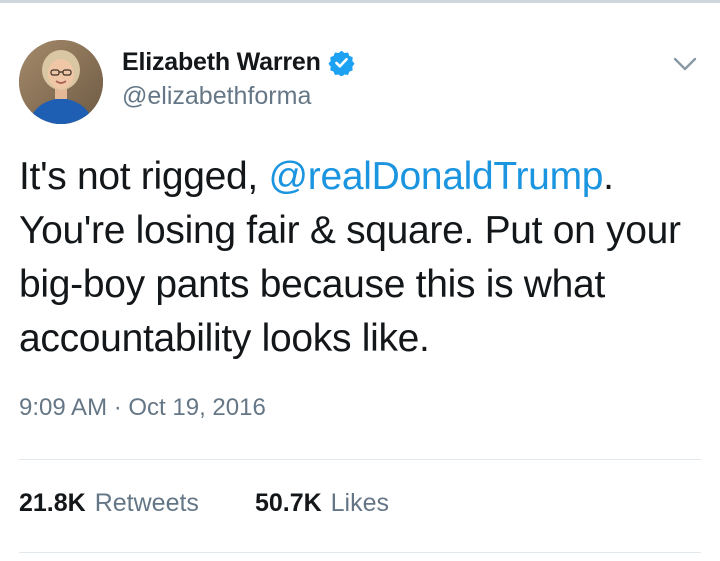  What do you see at coordinates (204, 503) in the screenshot?
I see `tweet-stats: 21.8K Retweets 50.7K Likes` at bounding box center [204, 503].